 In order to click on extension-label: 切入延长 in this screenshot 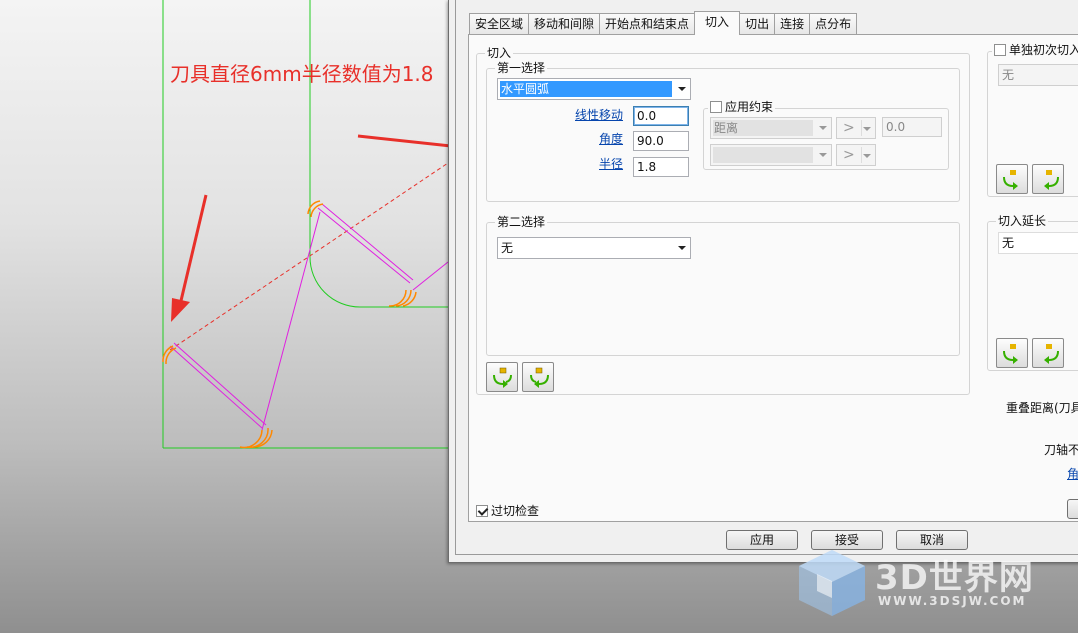, I will do `click(1022, 221)`.